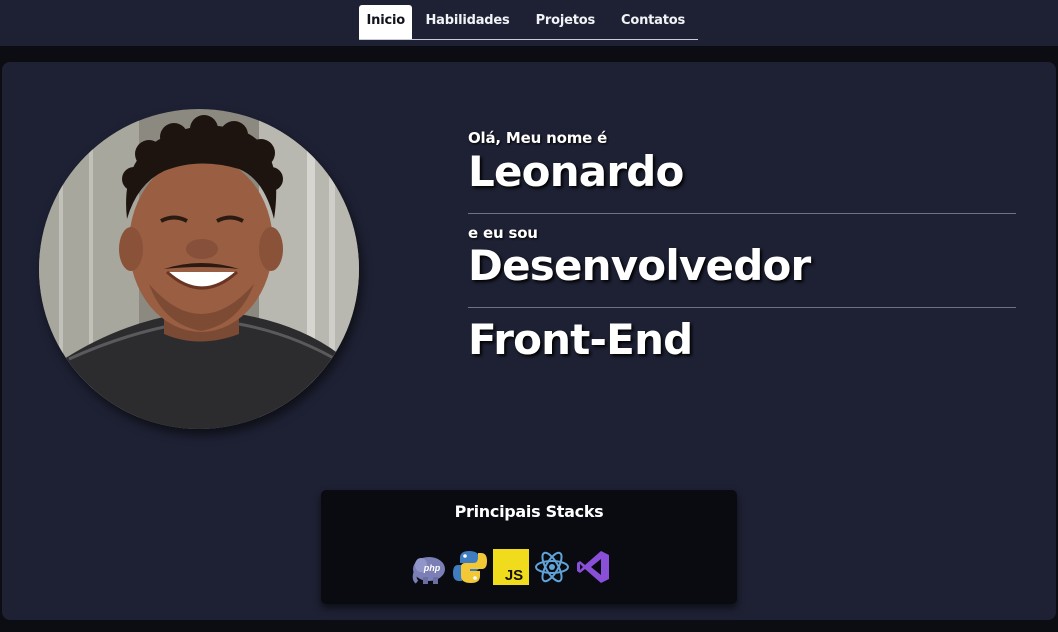 Image resolution: width=1058 pixels, height=632 pixels. I want to click on top-navigation-bar: Inicio Habilidades Projetos Contatos, so click(529, 23).